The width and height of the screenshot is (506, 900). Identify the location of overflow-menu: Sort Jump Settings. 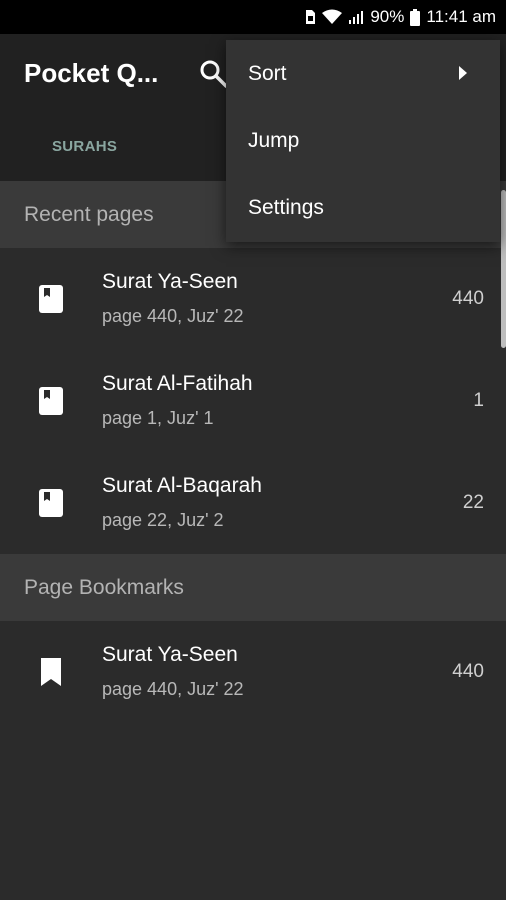
(363, 141).